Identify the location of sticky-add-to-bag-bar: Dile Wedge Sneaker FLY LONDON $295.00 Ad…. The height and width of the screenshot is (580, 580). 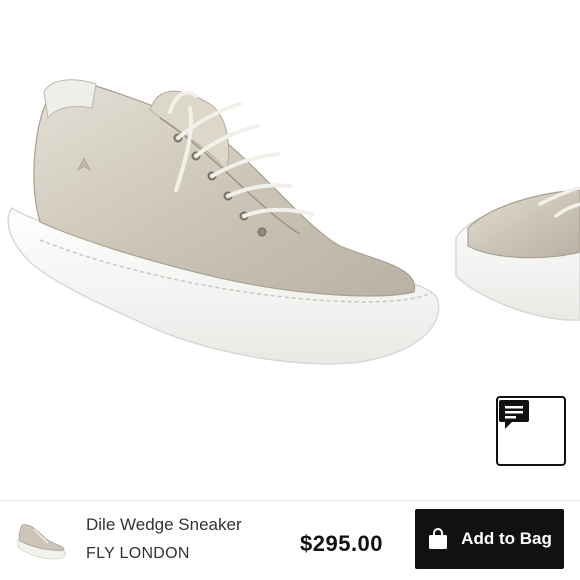
(290, 540).